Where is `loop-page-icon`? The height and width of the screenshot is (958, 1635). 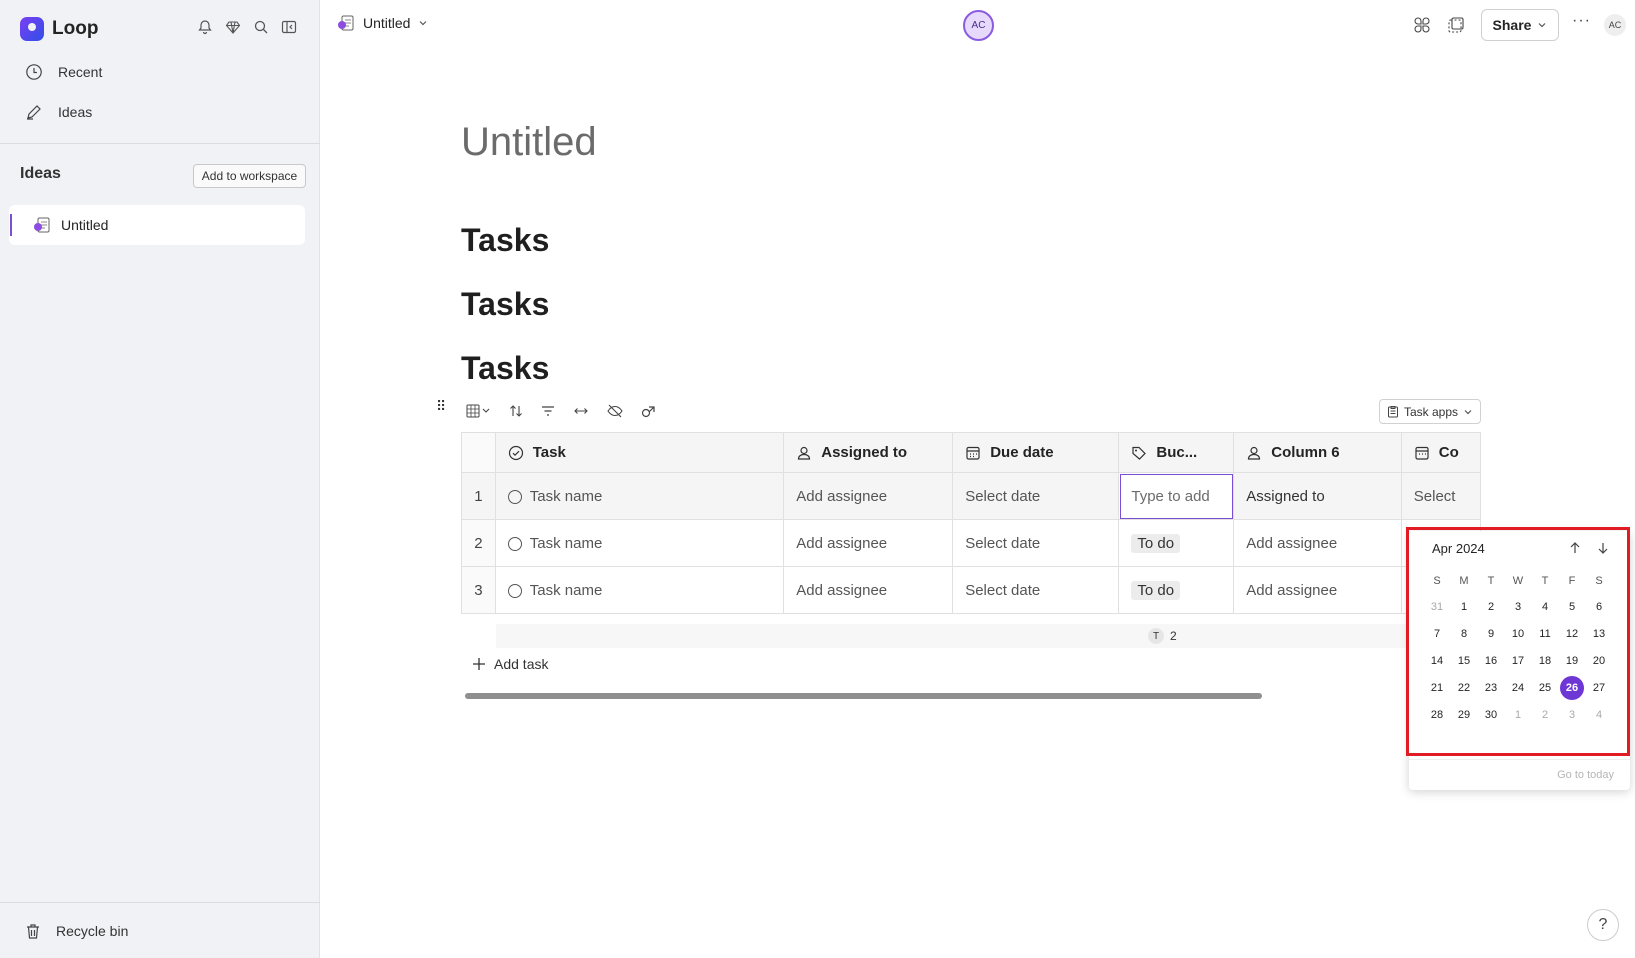
loop-page-icon is located at coordinates (346, 23).